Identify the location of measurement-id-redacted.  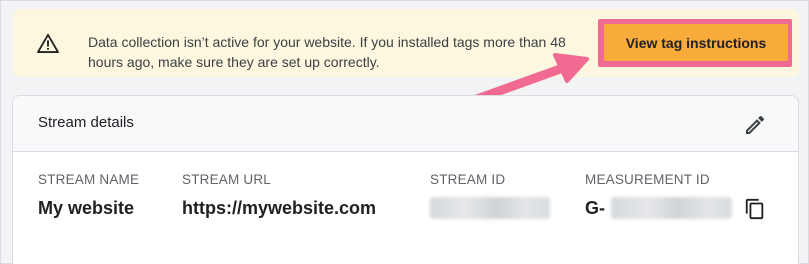
(671, 208).